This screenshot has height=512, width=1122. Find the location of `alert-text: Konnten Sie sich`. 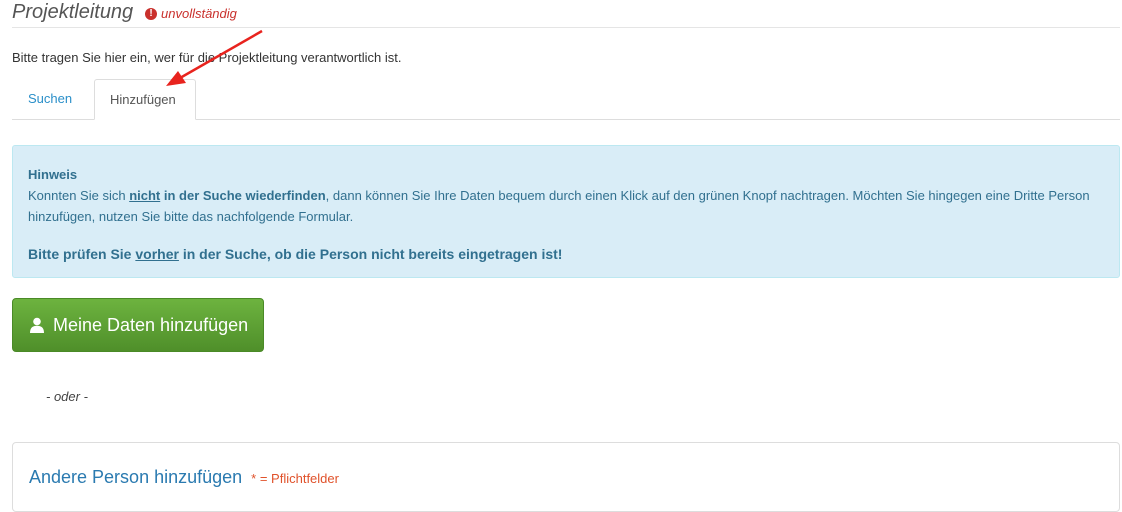

alert-text: Konnten Sie sich is located at coordinates (79, 195).